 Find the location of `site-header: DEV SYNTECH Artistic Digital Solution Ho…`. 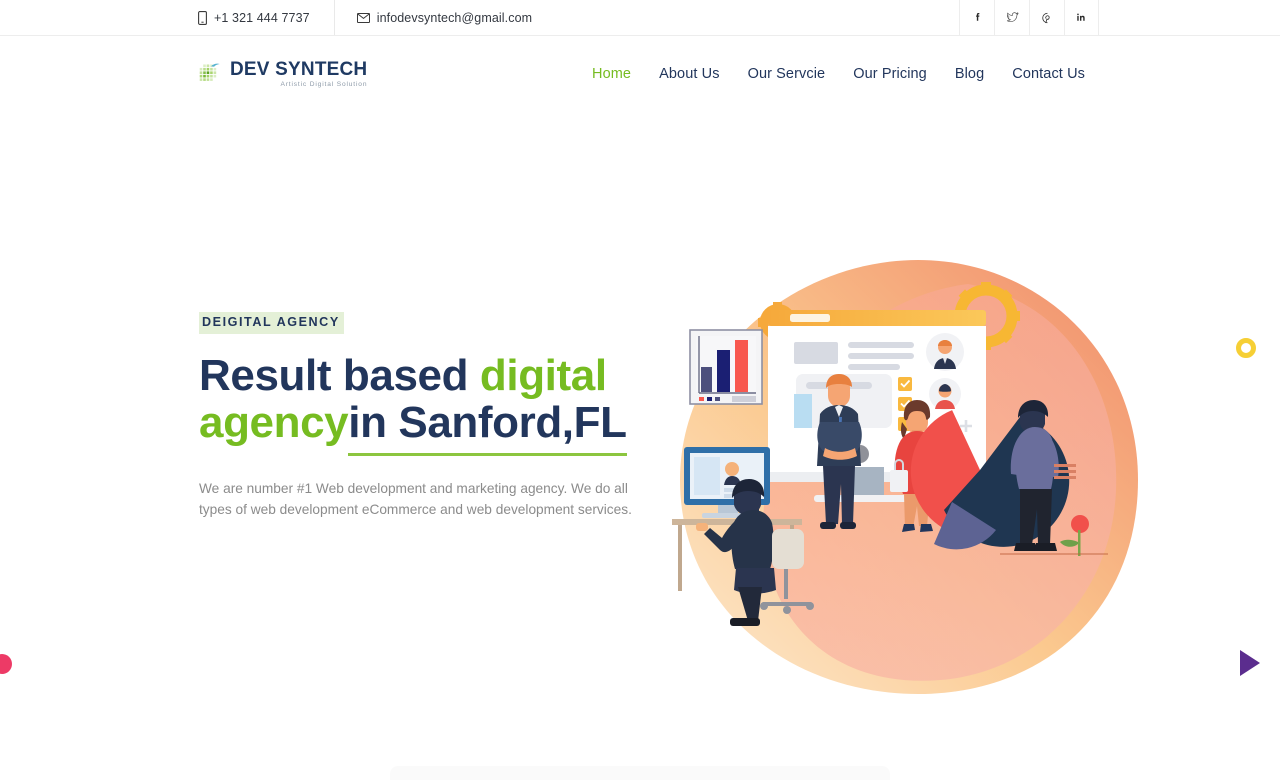

site-header: DEV SYNTECH Artistic Digital Solution Ho… is located at coordinates (640, 74).